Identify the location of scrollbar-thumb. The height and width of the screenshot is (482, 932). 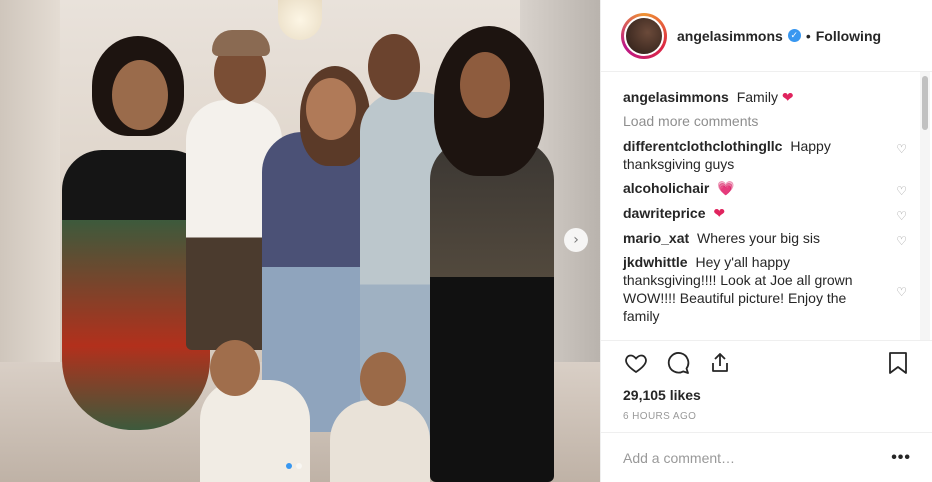
(925, 103).